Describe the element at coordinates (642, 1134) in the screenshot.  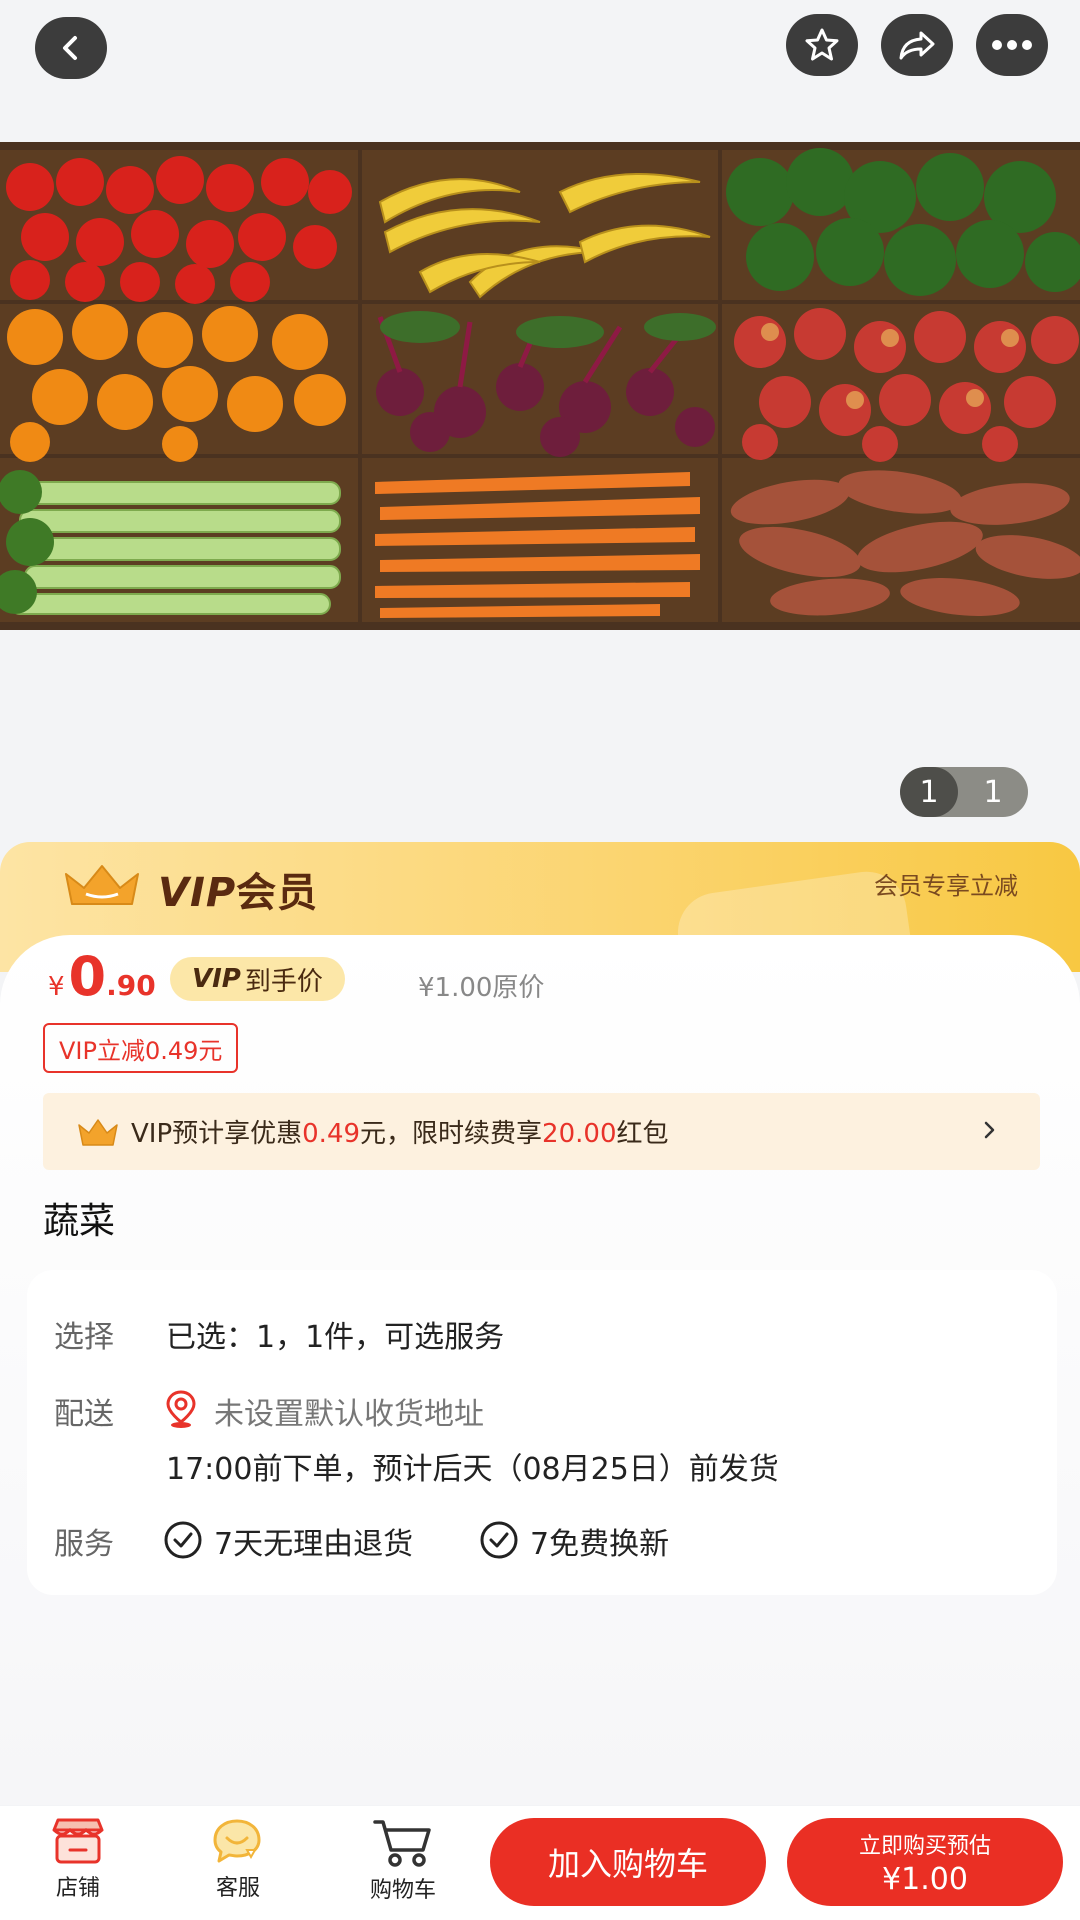
I see `promo-post: 红包` at that location.